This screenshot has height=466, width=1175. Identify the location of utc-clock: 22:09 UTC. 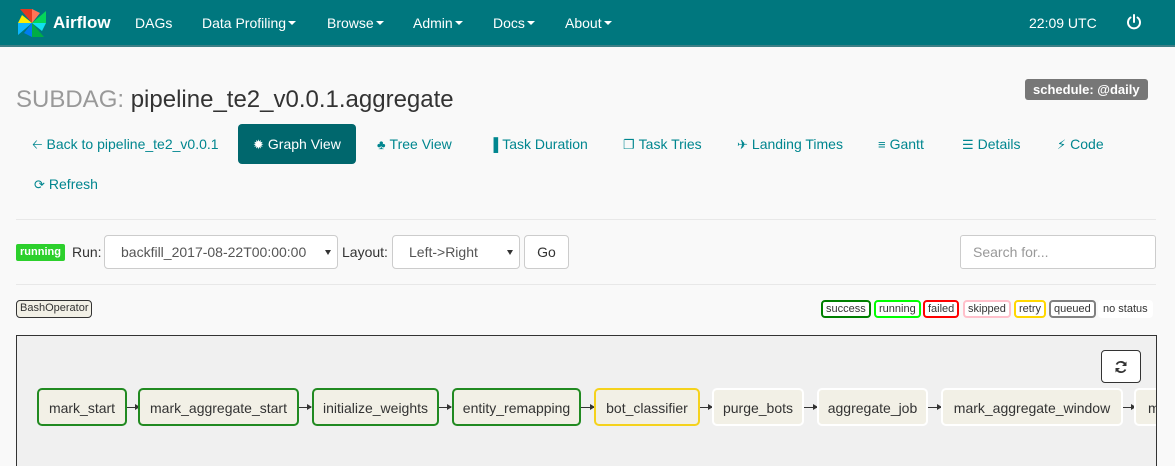
(1063, 23).